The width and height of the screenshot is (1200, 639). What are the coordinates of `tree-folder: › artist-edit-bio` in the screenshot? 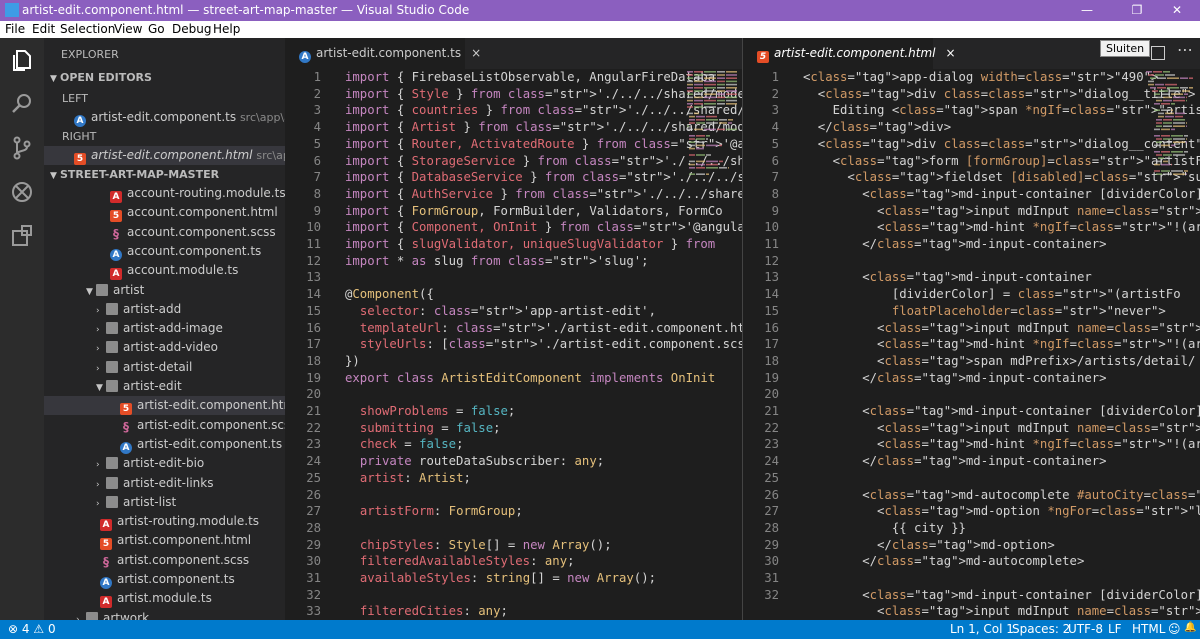 It's located at (164, 463).